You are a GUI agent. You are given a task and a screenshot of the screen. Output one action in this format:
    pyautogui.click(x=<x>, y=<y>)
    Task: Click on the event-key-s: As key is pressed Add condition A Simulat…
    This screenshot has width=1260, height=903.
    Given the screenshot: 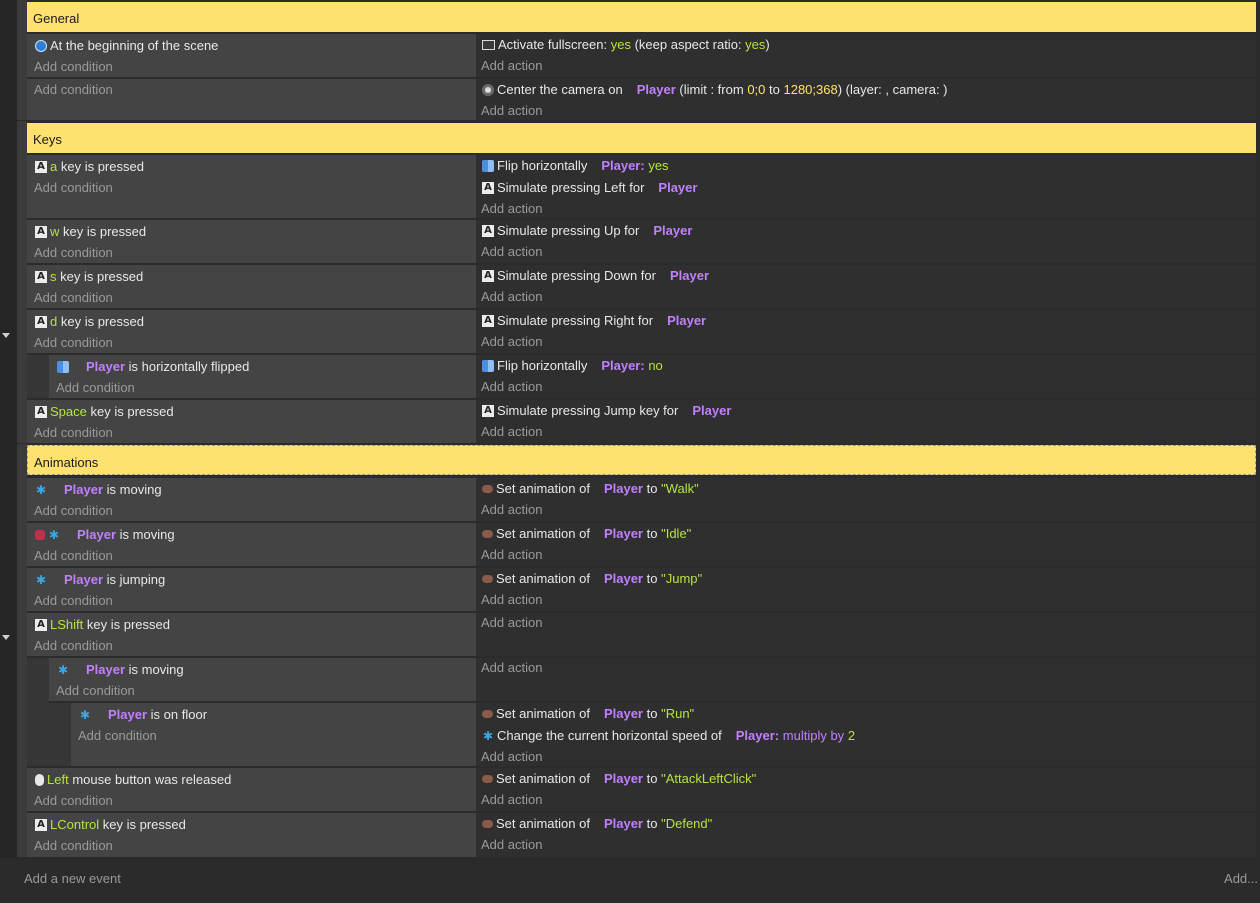 What is the action you would take?
    pyautogui.click(x=641, y=286)
    